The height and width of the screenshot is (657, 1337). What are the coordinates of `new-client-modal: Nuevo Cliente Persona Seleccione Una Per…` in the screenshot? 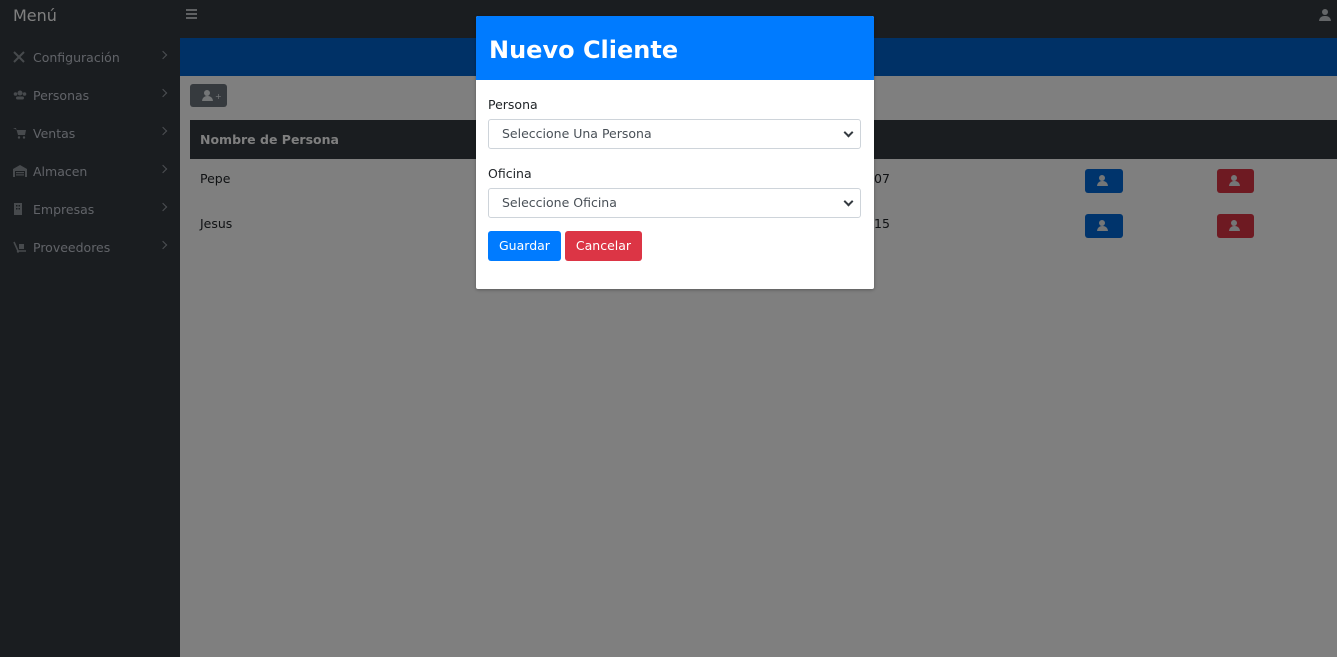 It's located at (675, 152).